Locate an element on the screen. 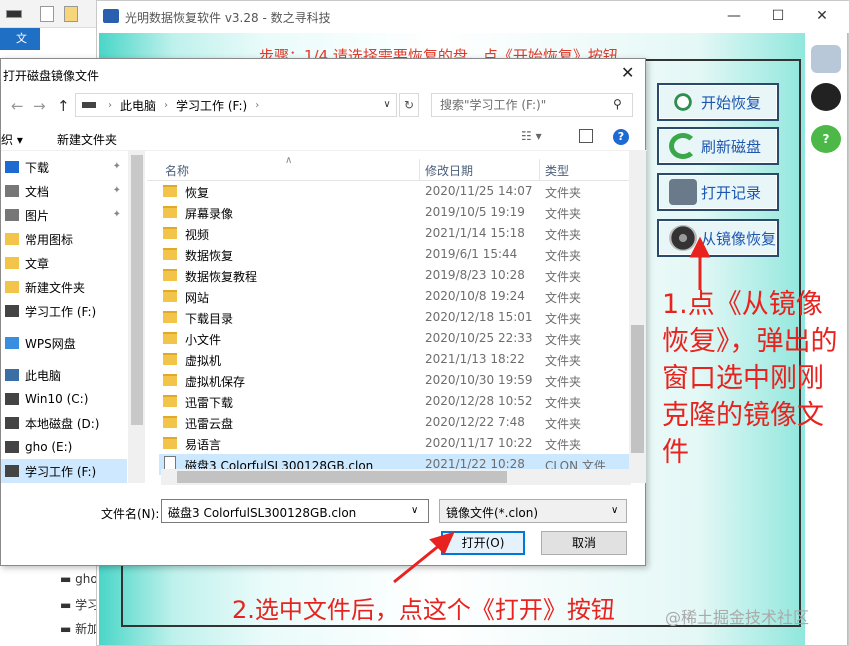  arrowhead-up-icon is located at coordinates (700, 247).